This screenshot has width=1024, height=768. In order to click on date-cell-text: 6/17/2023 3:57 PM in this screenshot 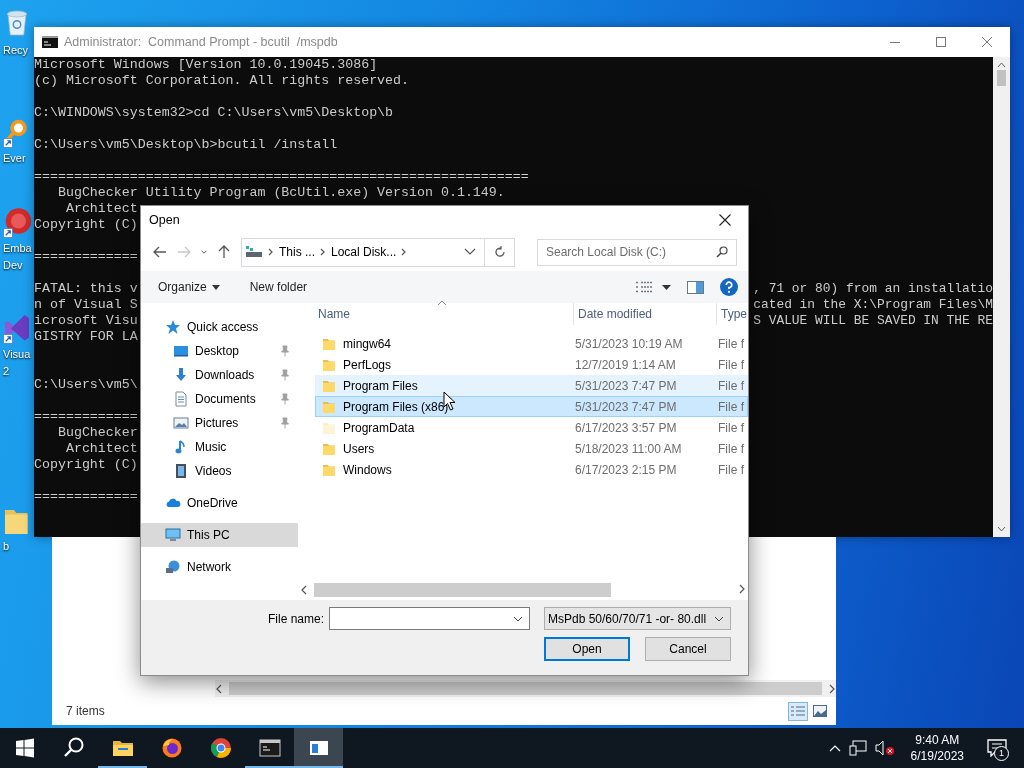, I will do `click(626, 427)`.